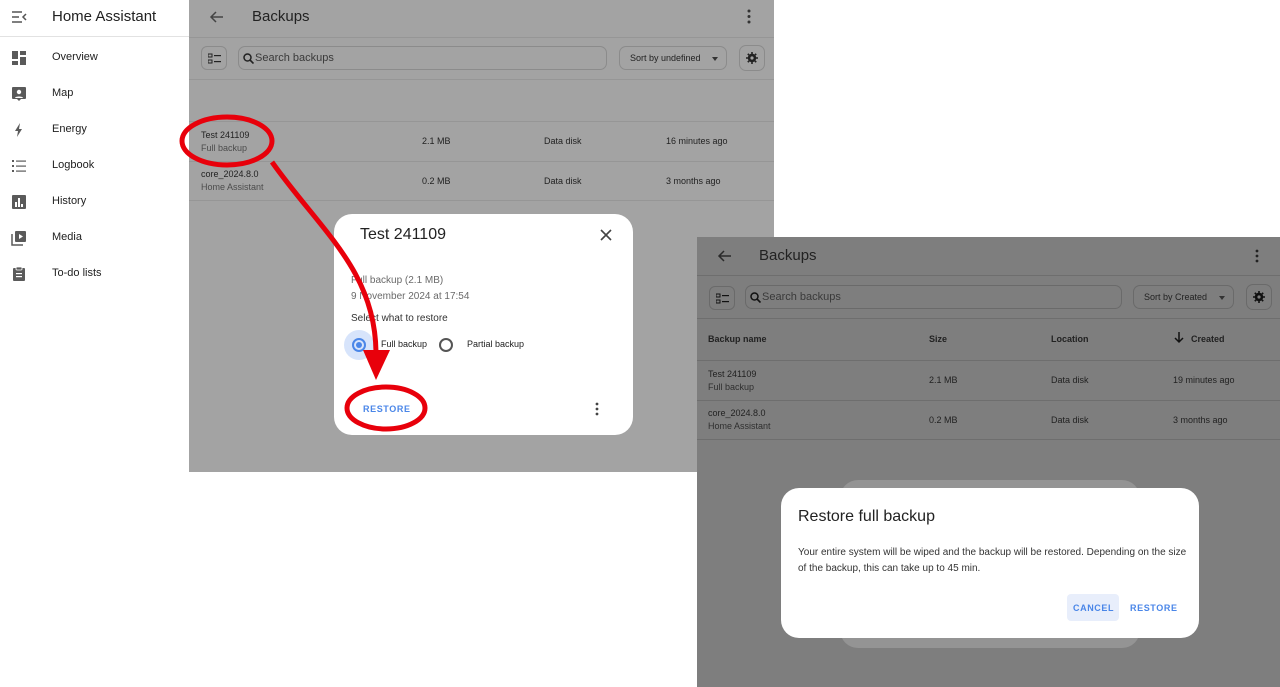  What do you see at coordinates (697, 141) in the screenshot?
I see `backup-created: 16 minutes ago` at bounding box center [697, 141].